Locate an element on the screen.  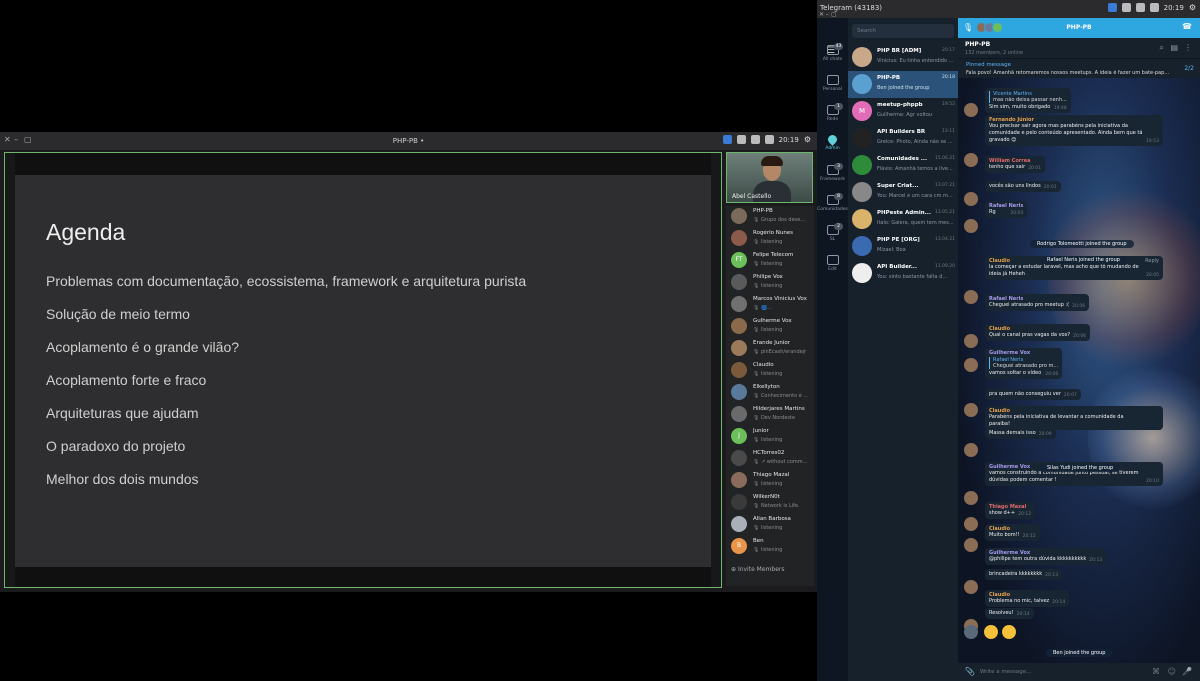
chat-list-item: PHP PE [ORG] Mizael: Boa 13.04.21 is located at coordinates (903, 246).